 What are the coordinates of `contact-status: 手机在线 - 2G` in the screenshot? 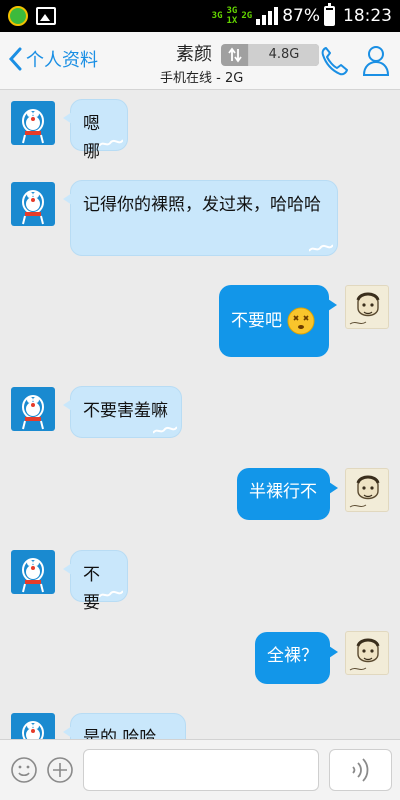 It's located at (202, 78).